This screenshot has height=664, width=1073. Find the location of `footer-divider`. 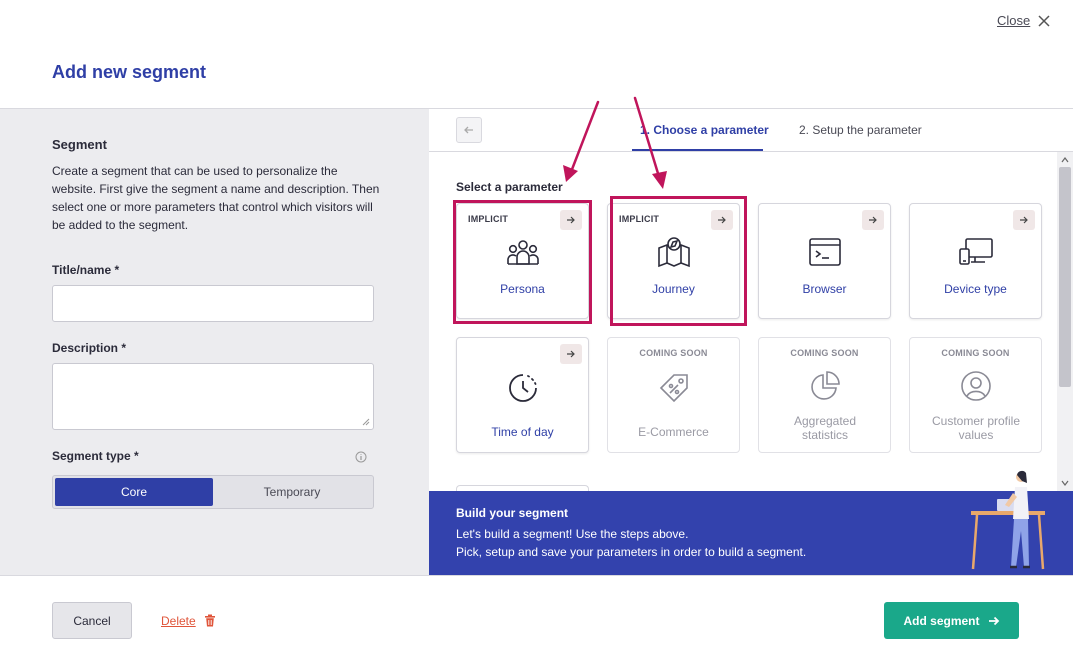

footer-divider is located at coordinates (536, 575).